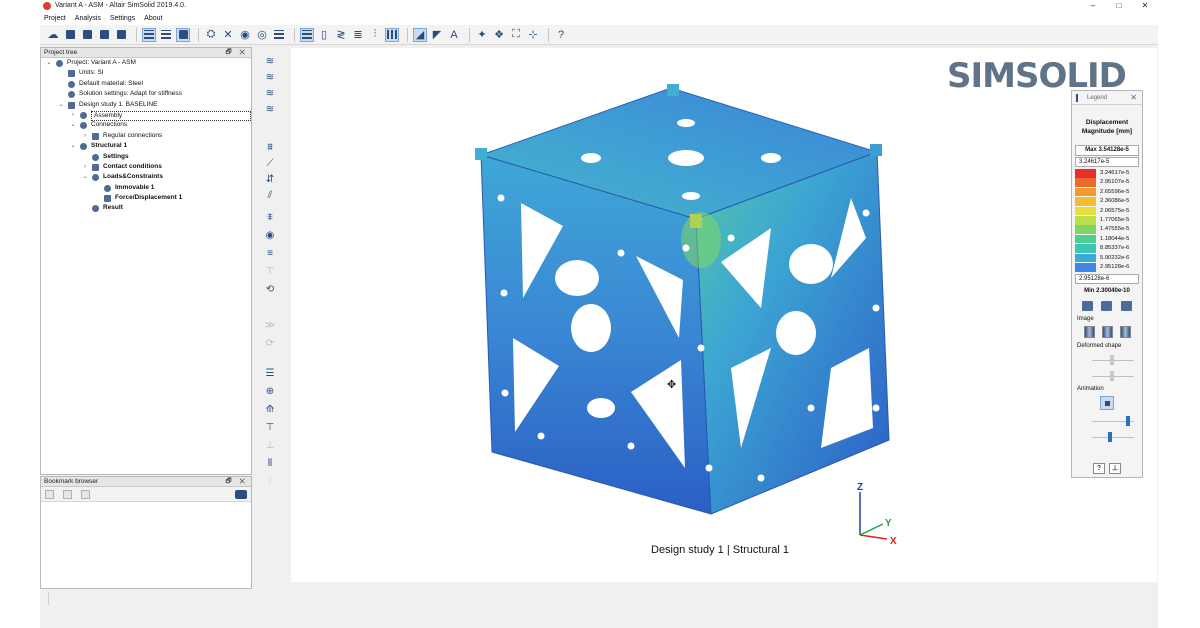 This screenshot has width=1200, height=628. Describe the element at coordinates (146, 177) in the screenshot. I see `tree-item: ⌄ Loads&Constraints` at that location.